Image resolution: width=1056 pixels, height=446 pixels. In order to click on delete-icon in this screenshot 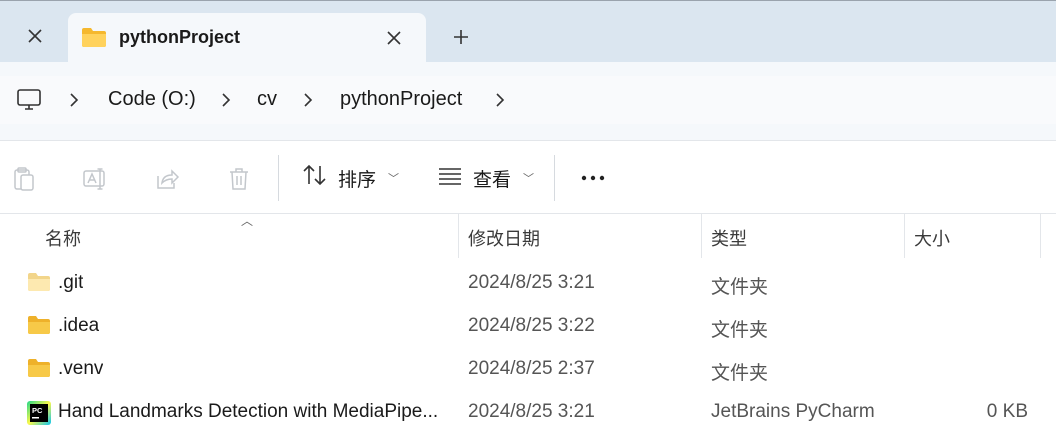, I will do `click(239, 179)`.